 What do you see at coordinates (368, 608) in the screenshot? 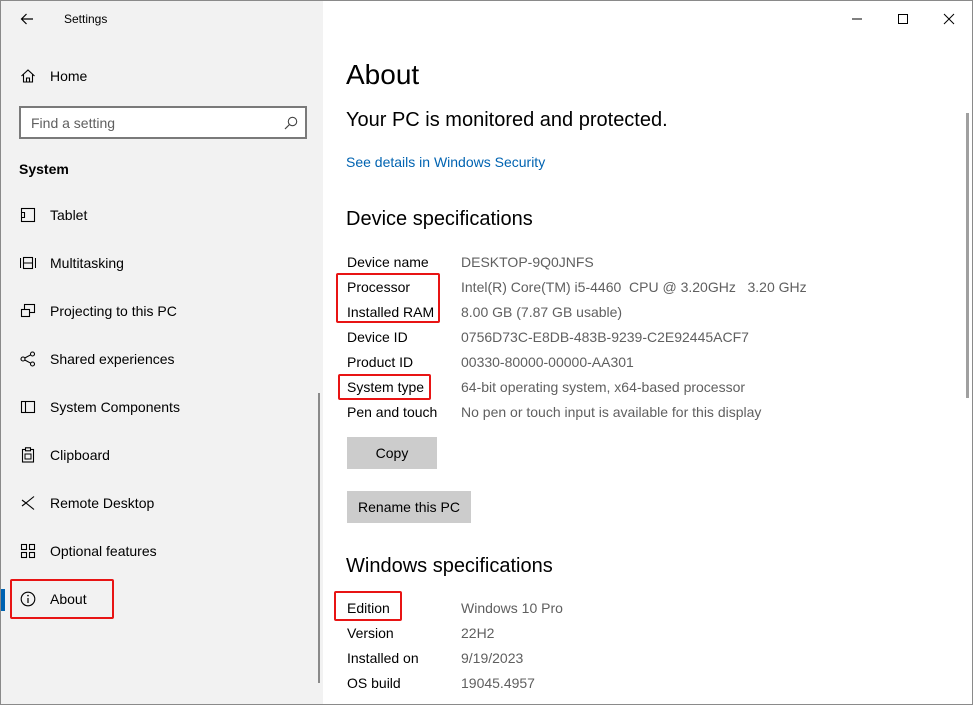
I see `spec-label: Edition` at bounding box center [368, 608].